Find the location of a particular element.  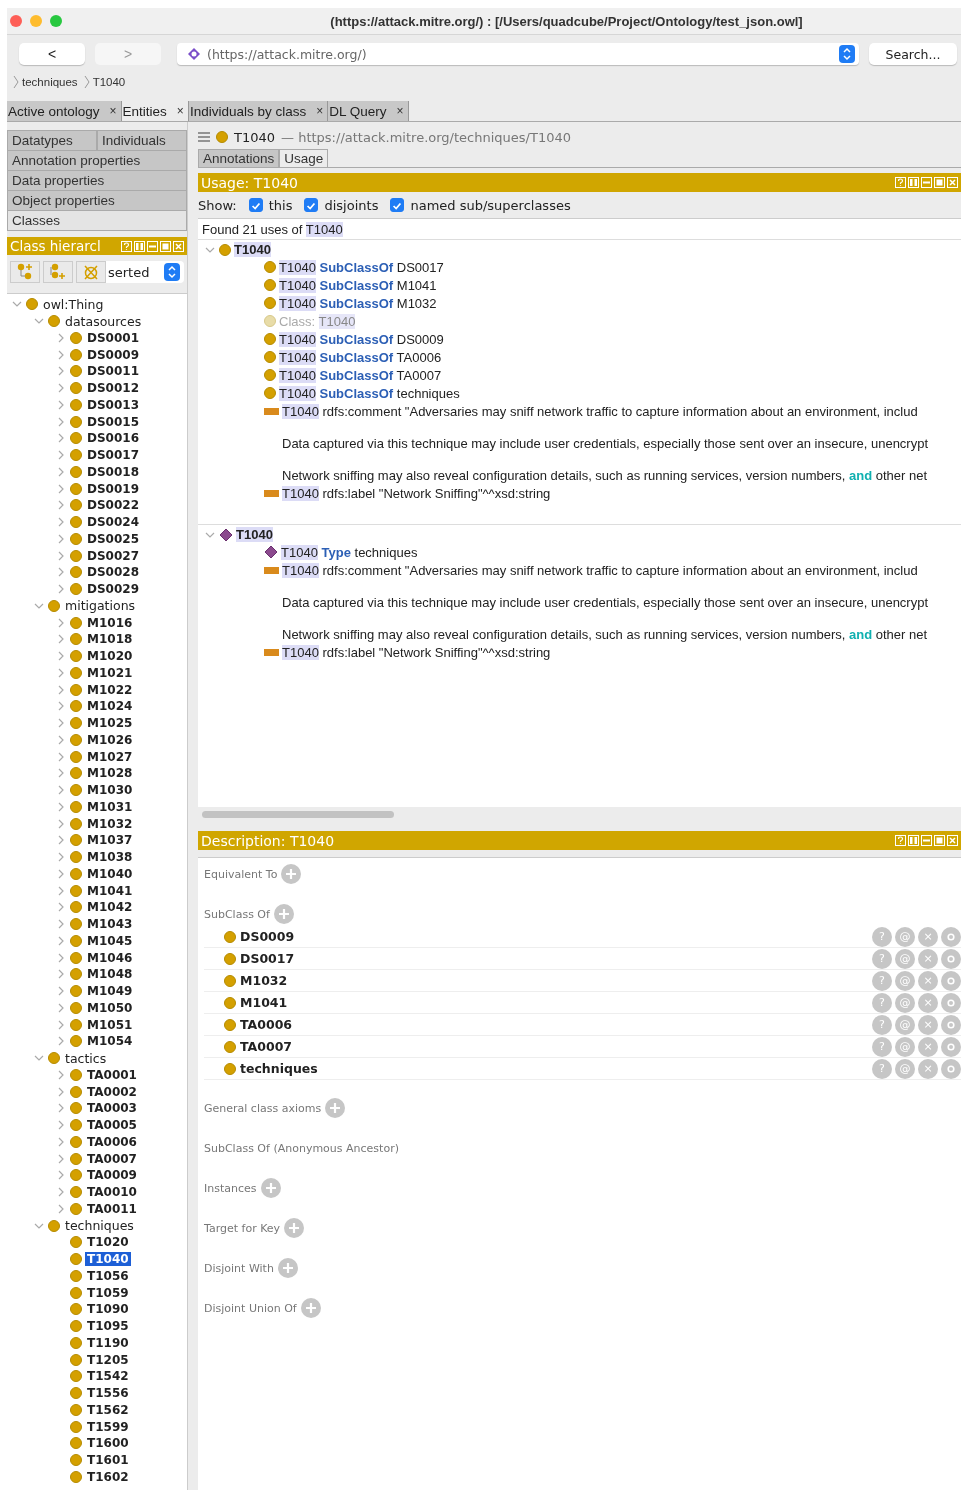

tree-item: T1562 is located at coordinates (108, 1409).